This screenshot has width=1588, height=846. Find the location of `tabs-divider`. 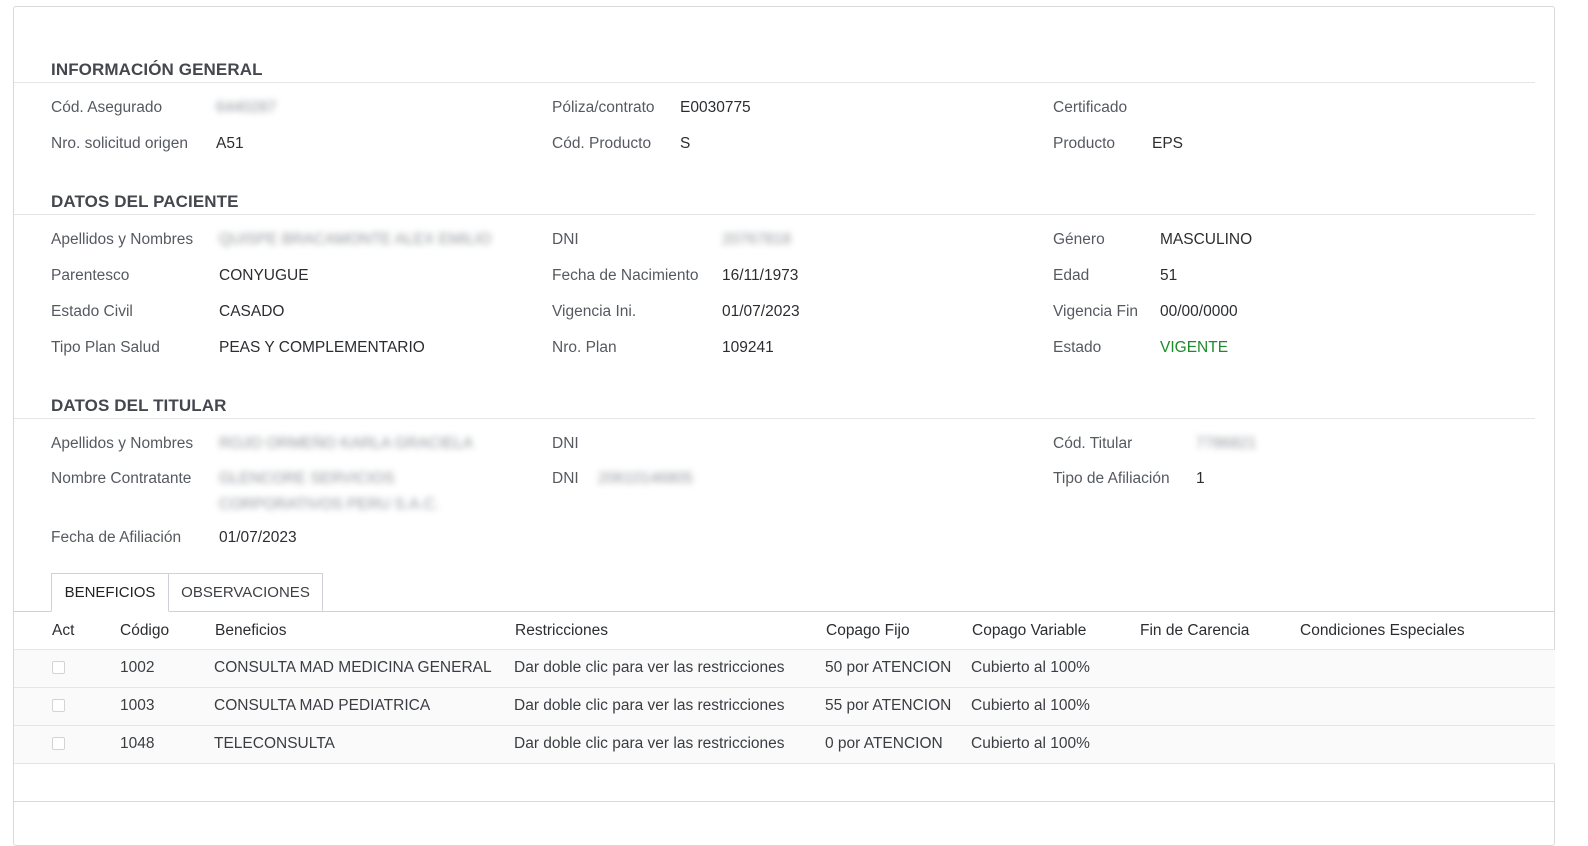

tabs-divider is located at coordinates (784, 611).